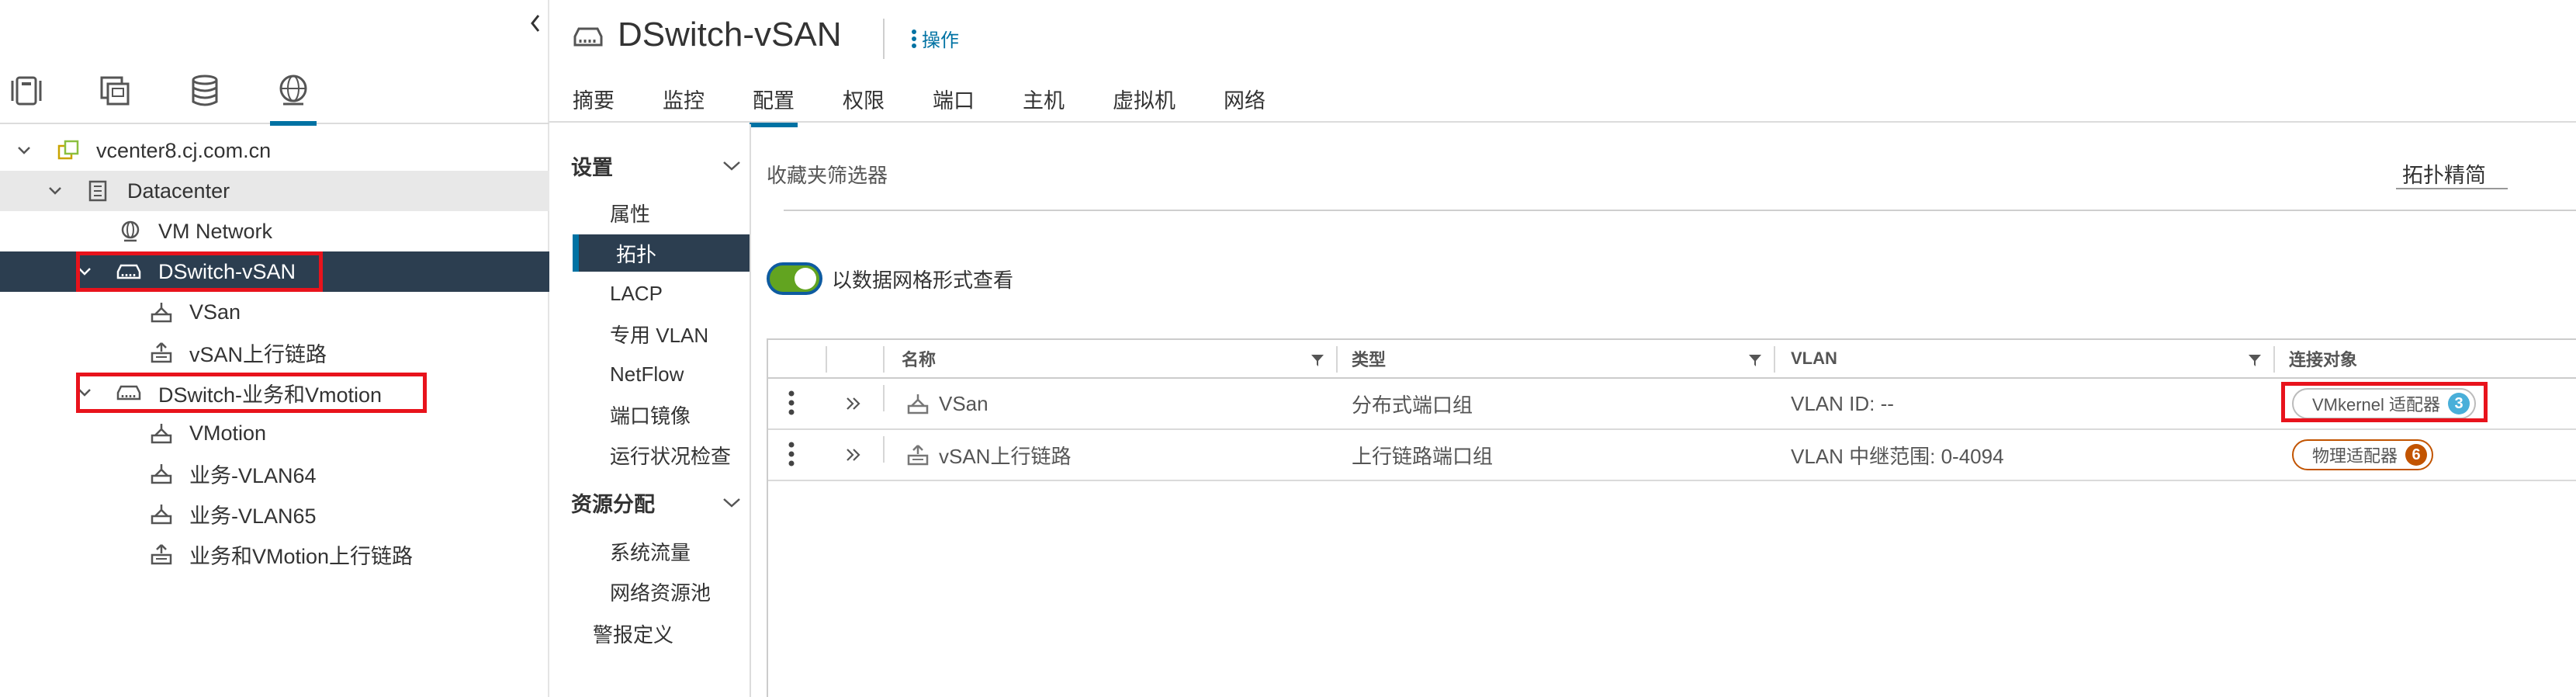 The width and height of the screenshot is (2576, 697). I want to click on settings-item-port-mirroring: 端口镜像, so click(649, 414).